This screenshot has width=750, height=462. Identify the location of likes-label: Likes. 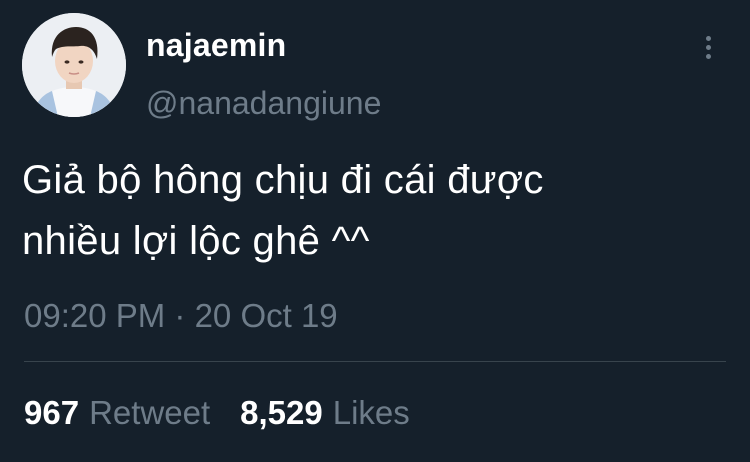
(371, 412).